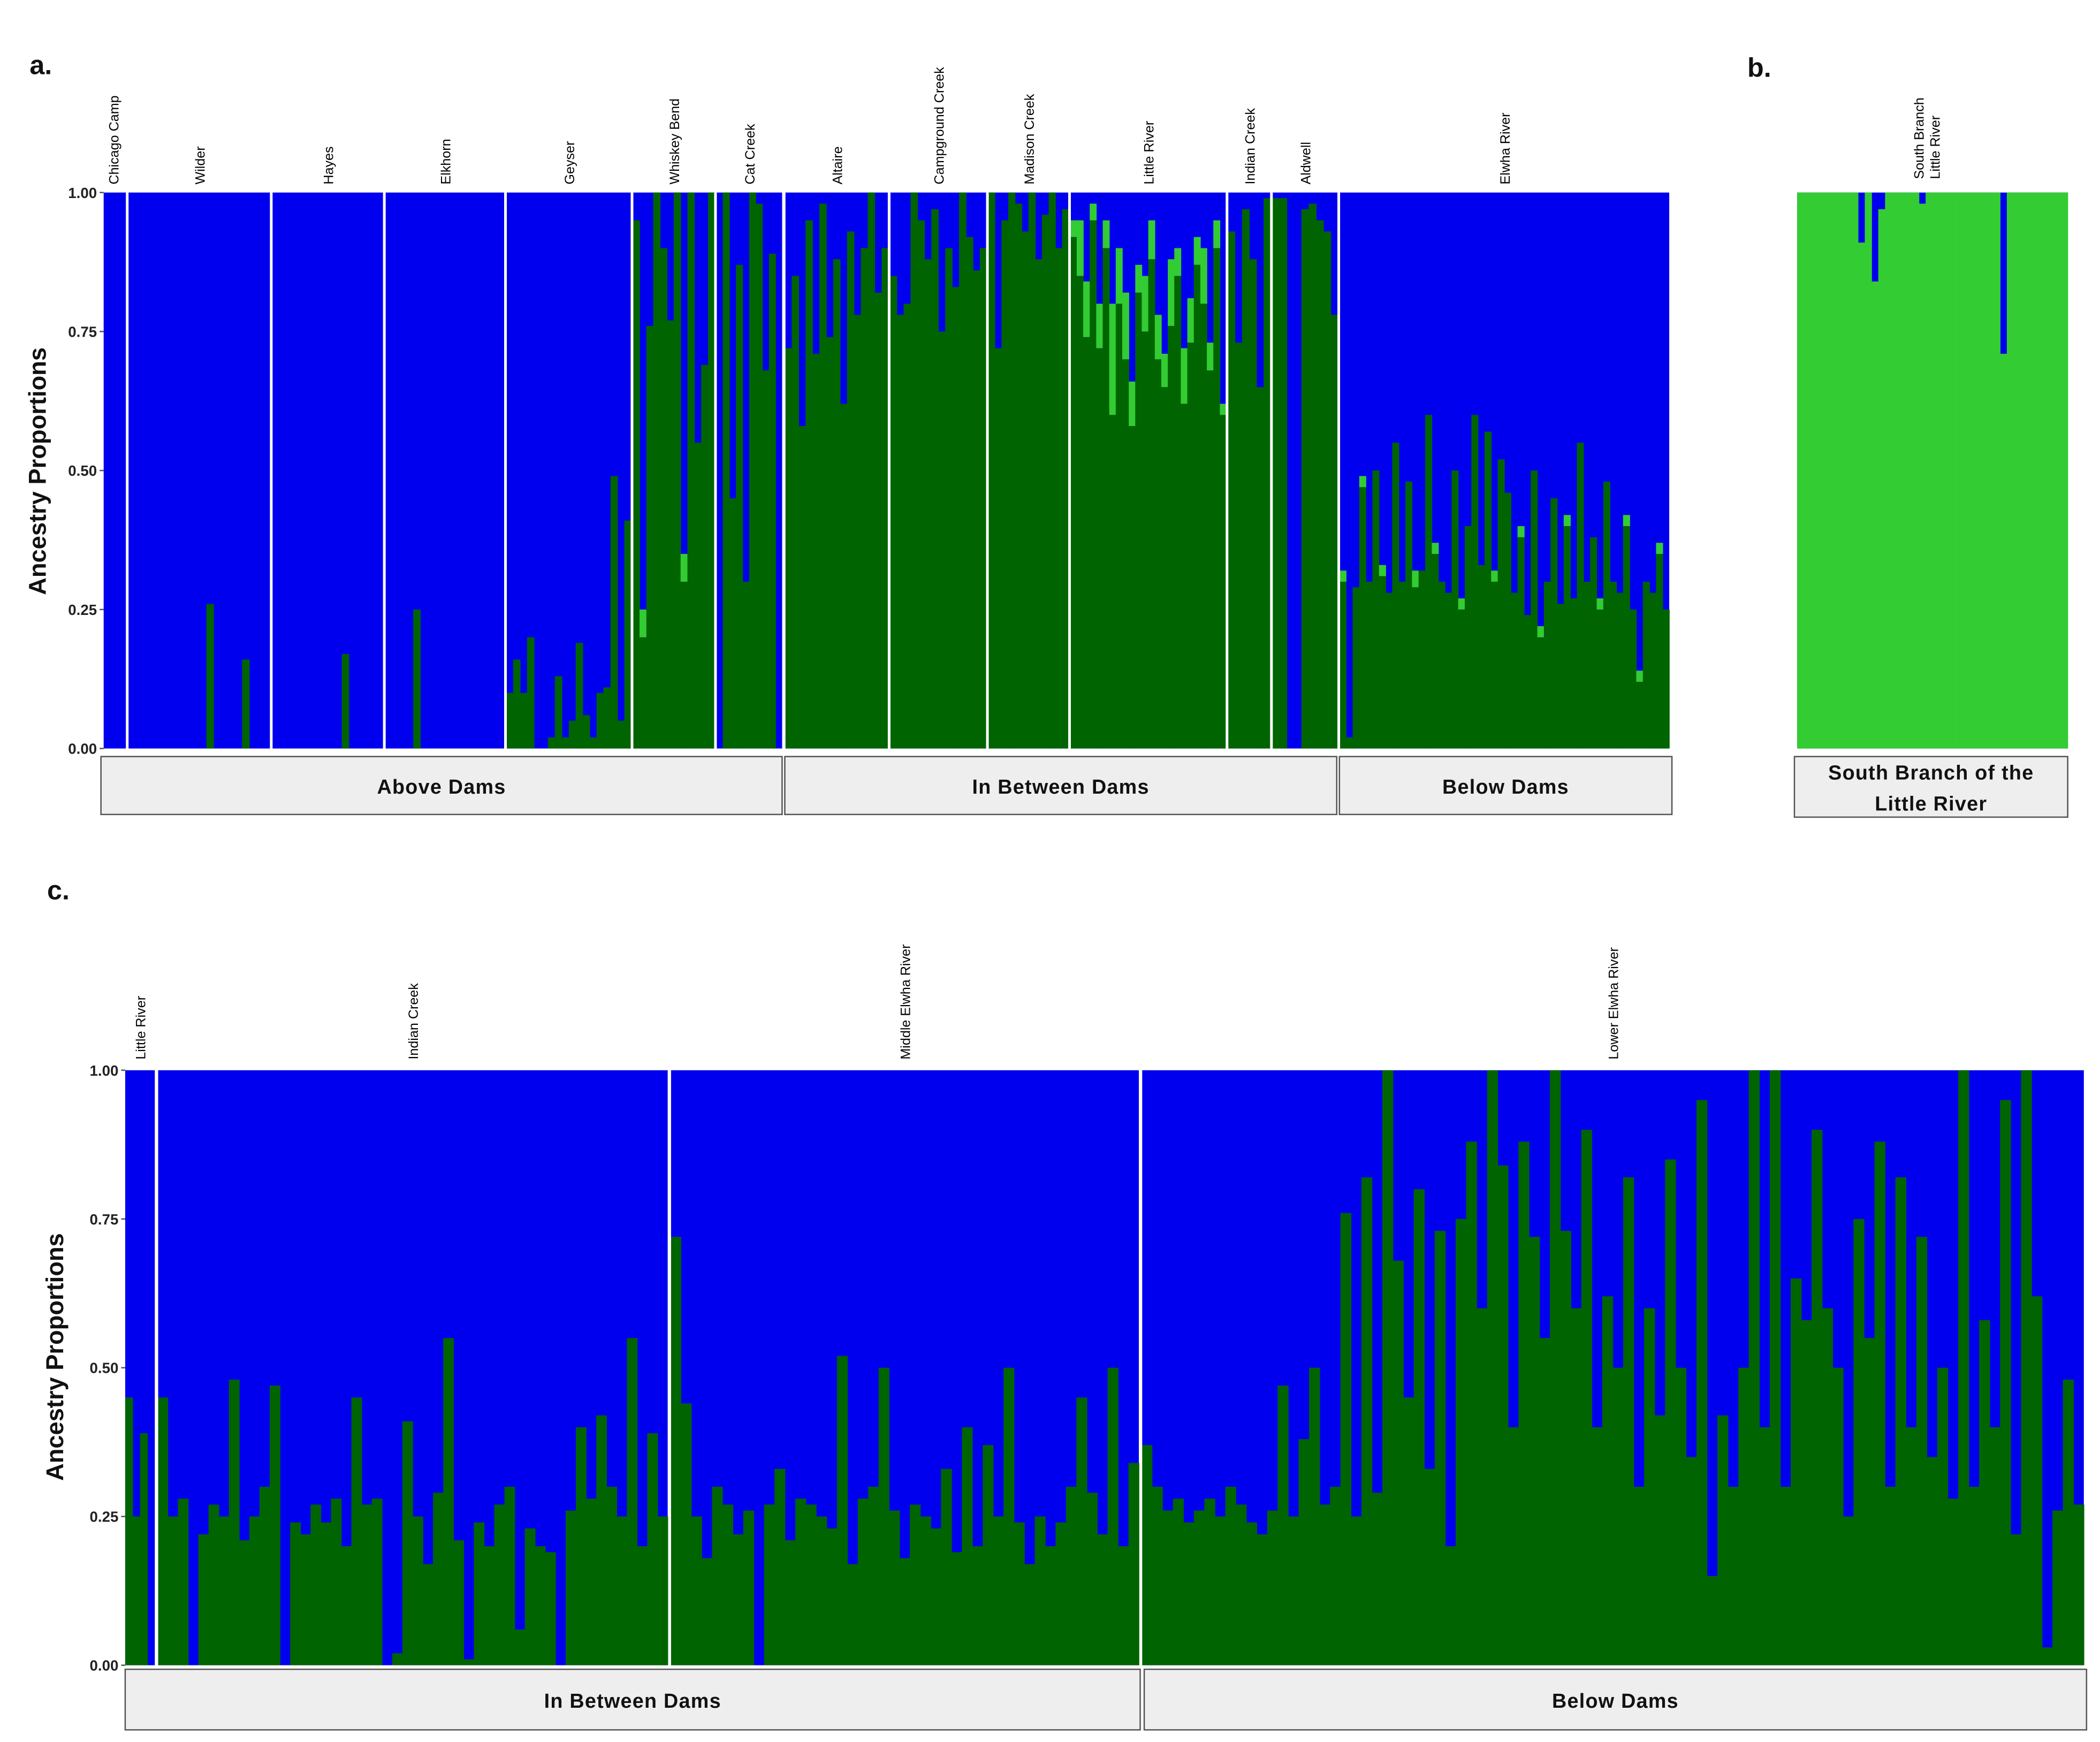 The width and height of the screenshot is (2100, 1742). What do you see at coordinates (905, 1001) in the screenshot?
I see `population-label: Middle Elwha River` at bounding box center [905, 1001].